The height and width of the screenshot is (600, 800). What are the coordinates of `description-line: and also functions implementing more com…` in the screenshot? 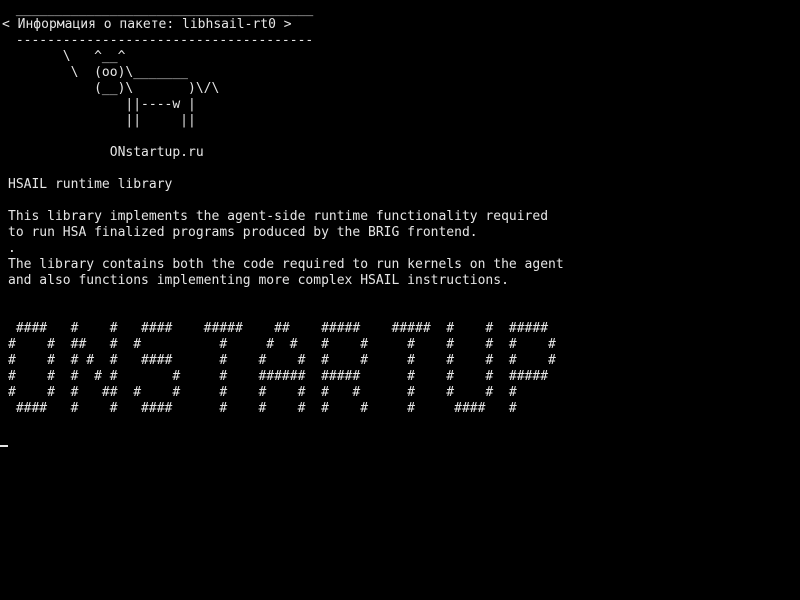 It's located at (258, 280).